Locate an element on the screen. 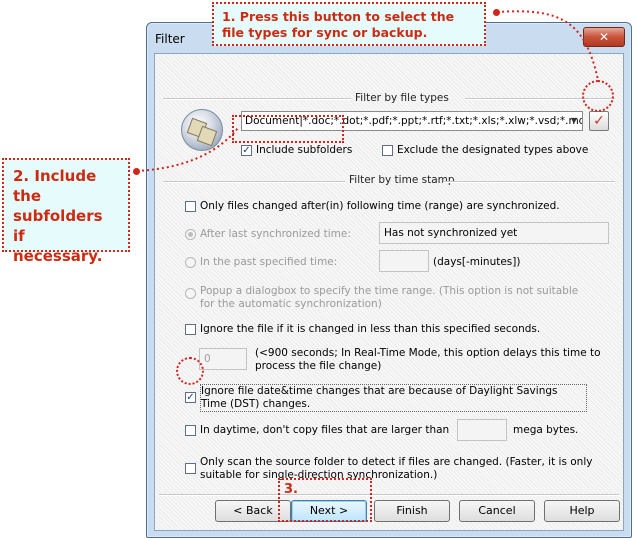  next-button-highlight is located at coordinates (325, 500).